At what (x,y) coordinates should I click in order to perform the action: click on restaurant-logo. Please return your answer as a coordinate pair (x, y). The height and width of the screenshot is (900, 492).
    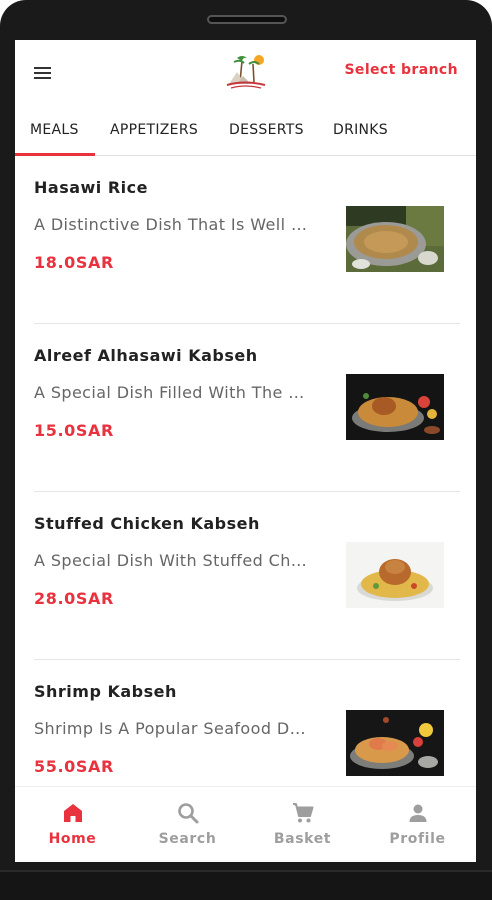
    Looking at the image, I should click on (246, 72).